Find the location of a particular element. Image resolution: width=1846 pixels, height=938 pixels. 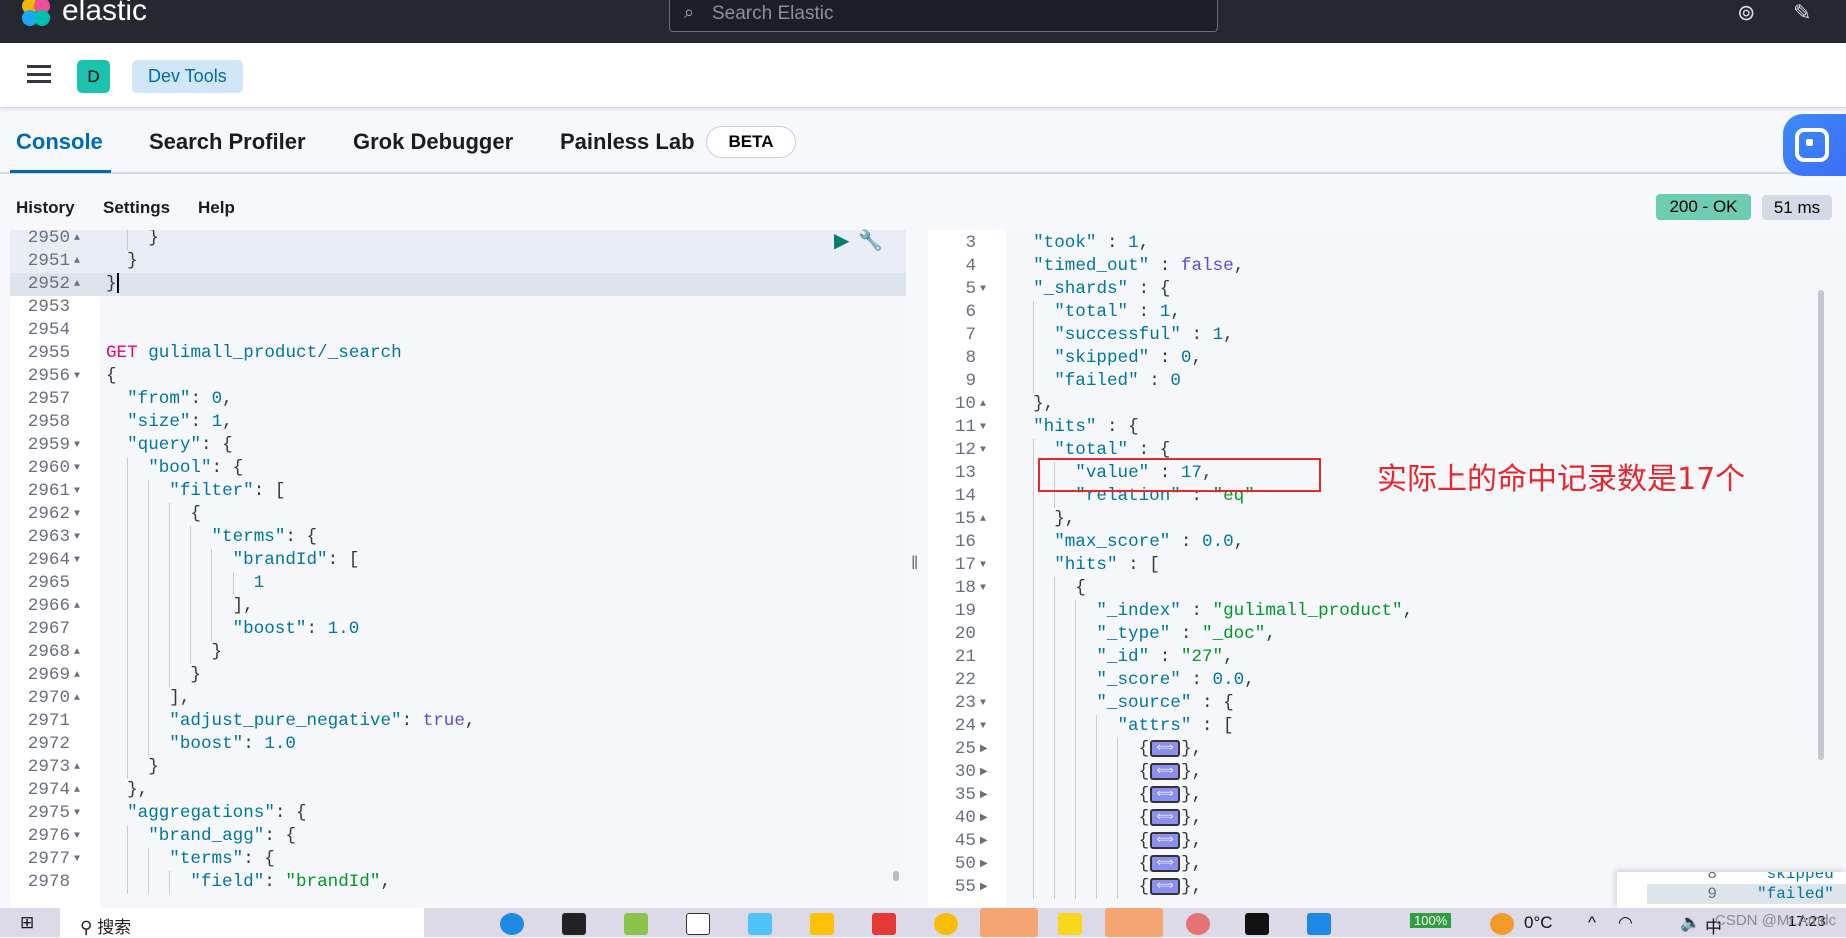

typora-icon is located at coordinates (698, 924).